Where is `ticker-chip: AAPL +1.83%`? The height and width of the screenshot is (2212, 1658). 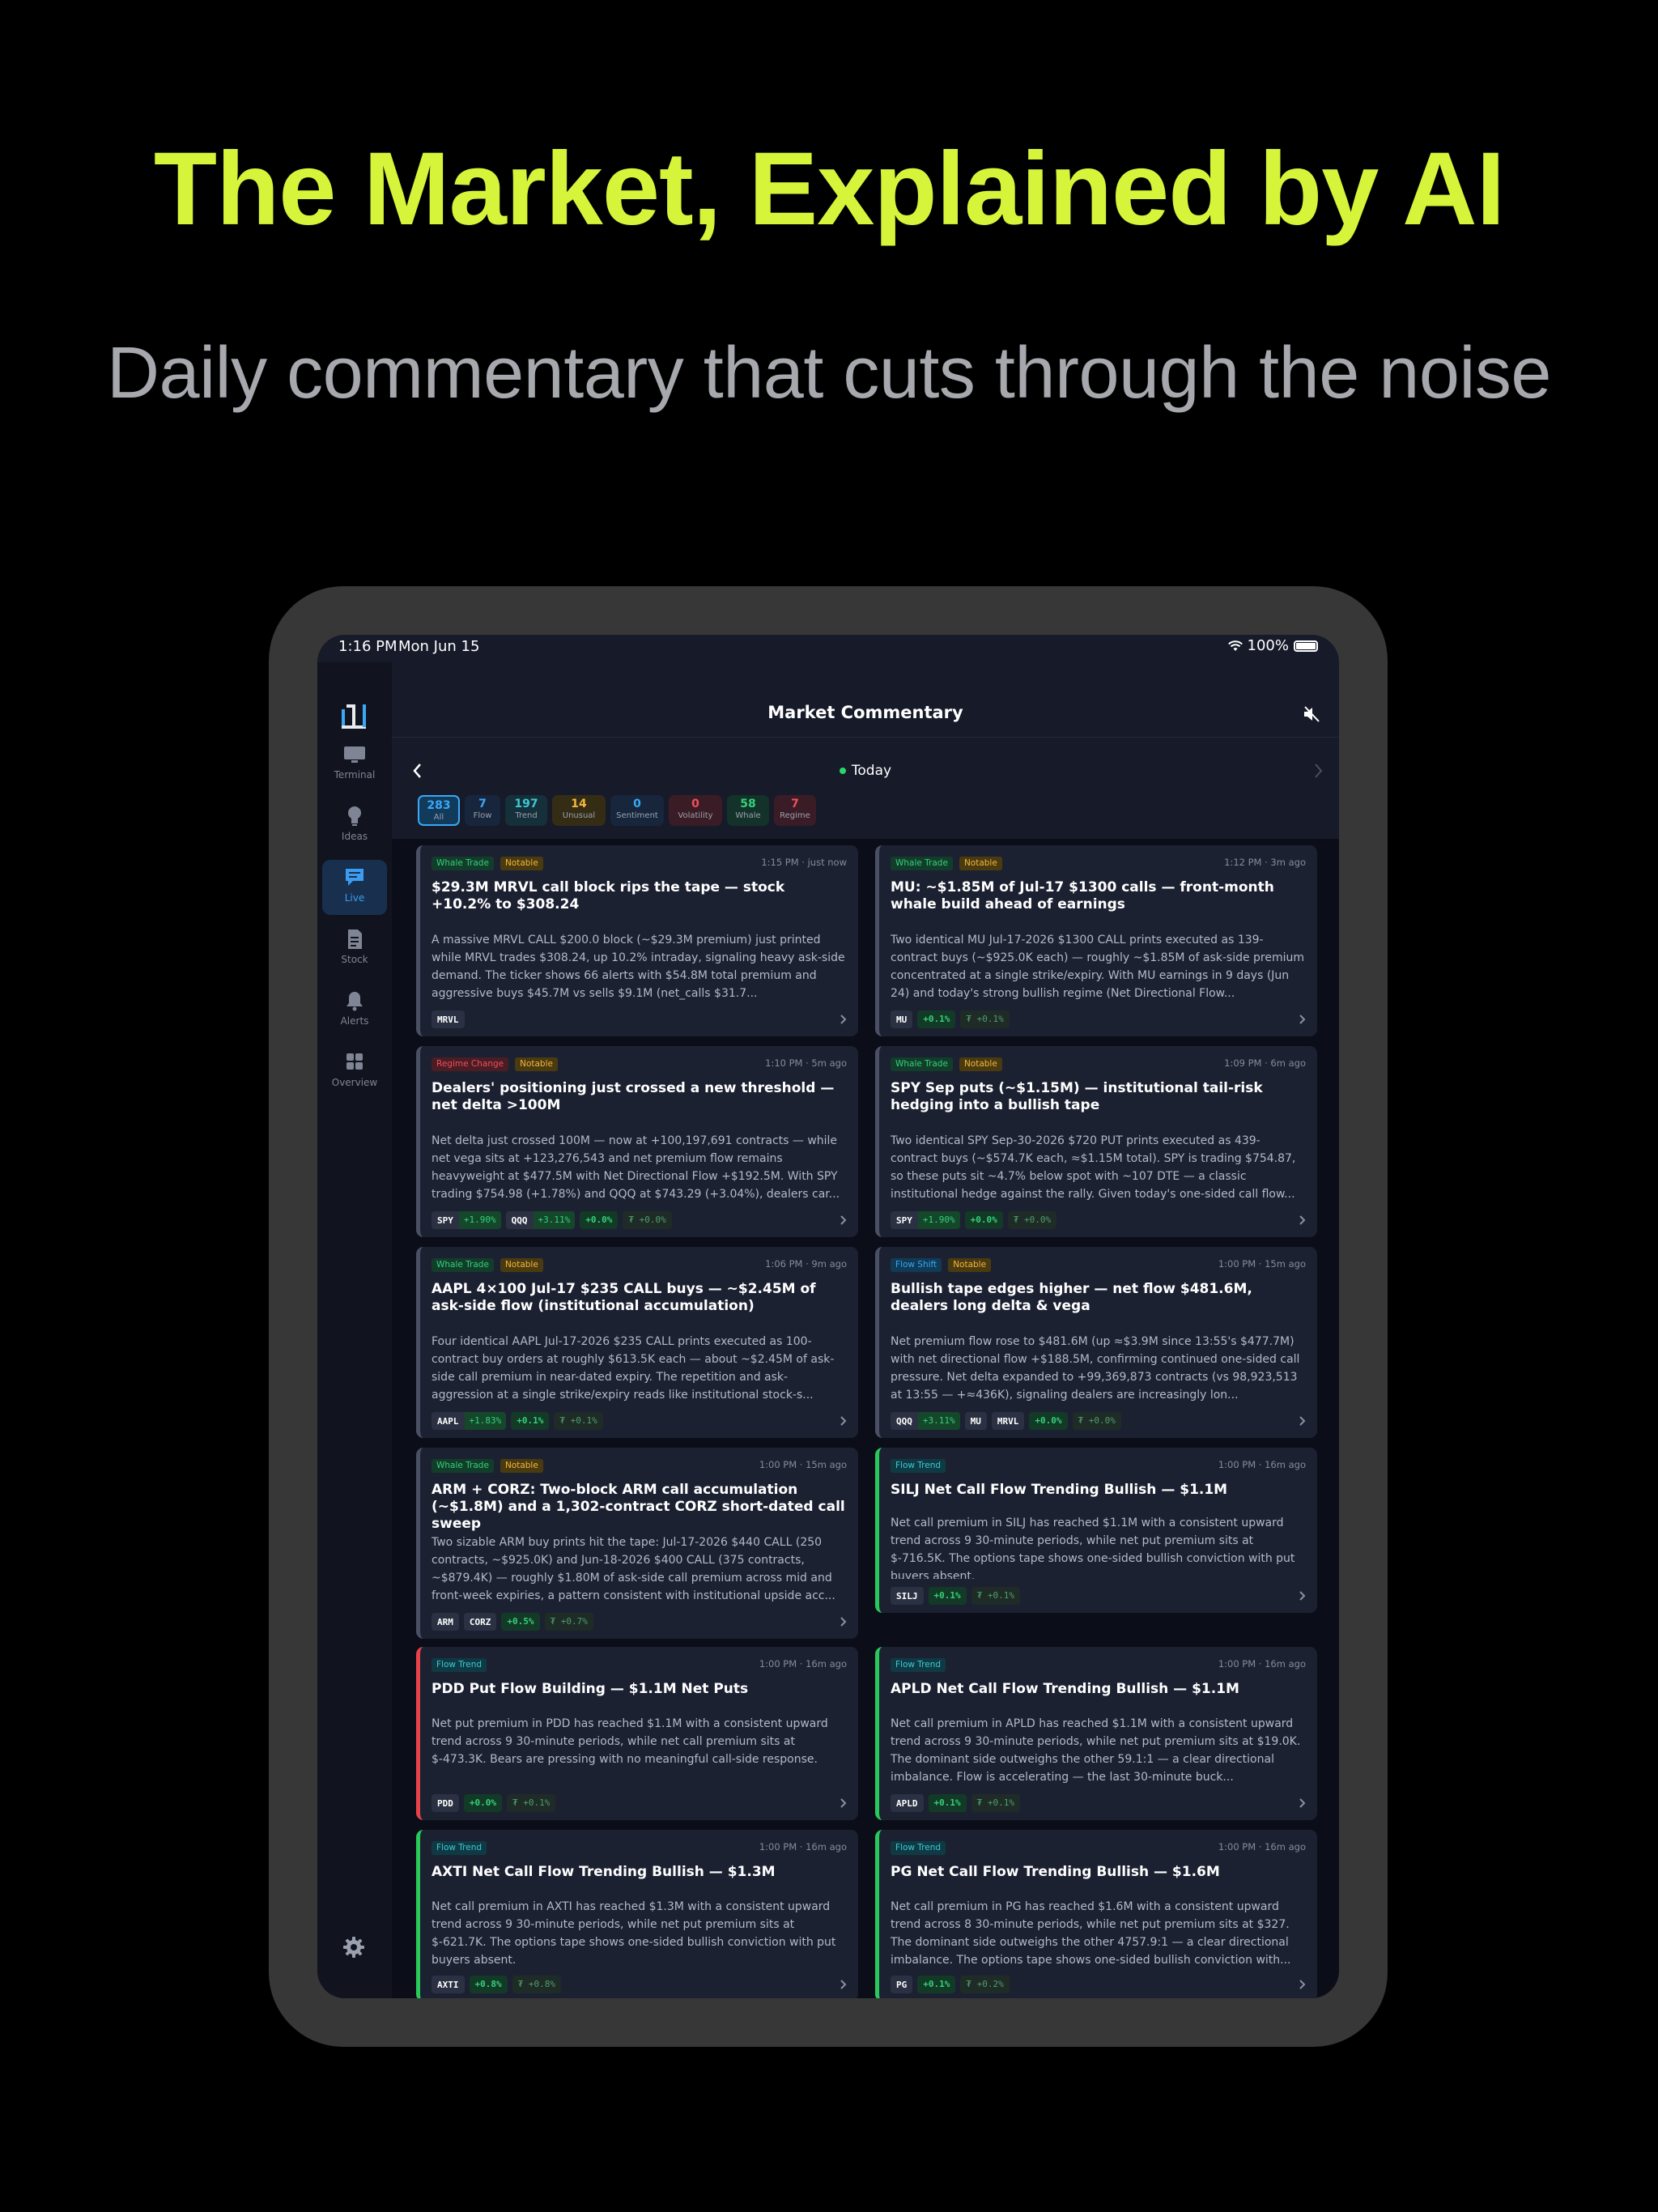 ticker-chip: AAPL +1.83% is located at coordinates (469, 1421).